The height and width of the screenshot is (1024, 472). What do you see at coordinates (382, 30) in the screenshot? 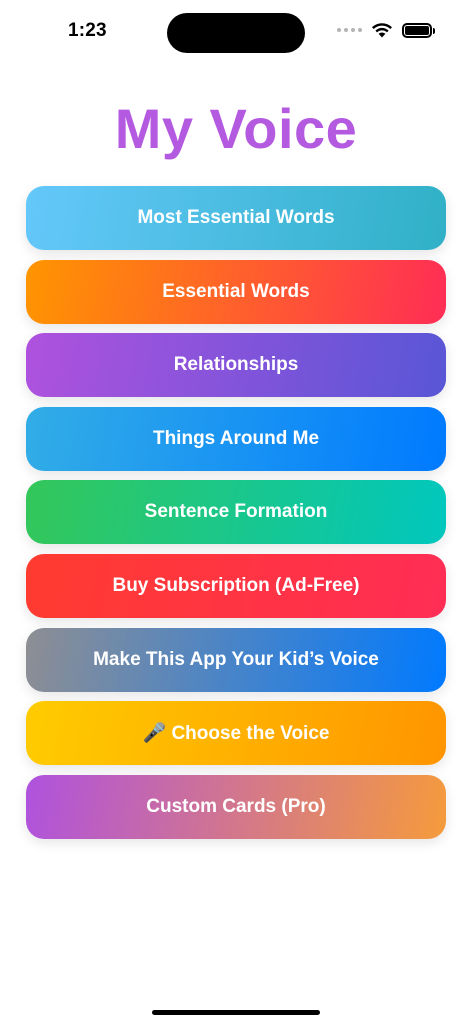
I see `wifi-icon` at bounding box center [382, 30].